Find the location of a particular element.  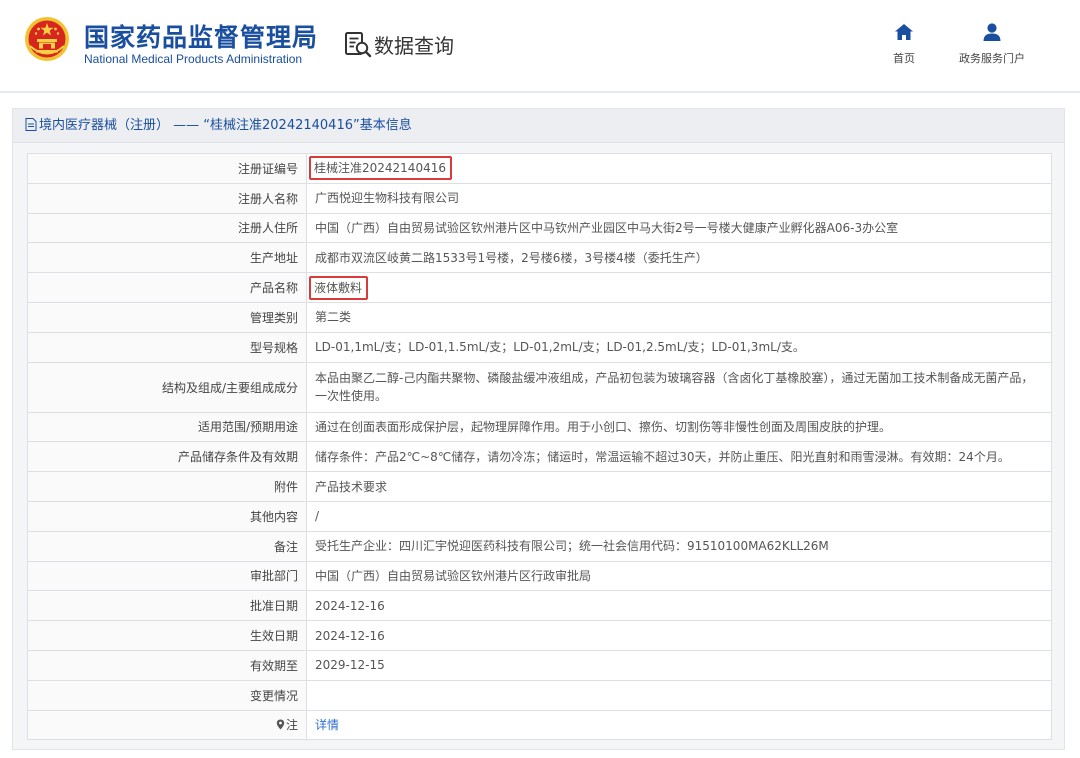

row-value: 成都市双流区岐黄二路1533号1号楼，2号楼6楼，3号楼4楼（委托生产） is located at coordinates (679, 258).